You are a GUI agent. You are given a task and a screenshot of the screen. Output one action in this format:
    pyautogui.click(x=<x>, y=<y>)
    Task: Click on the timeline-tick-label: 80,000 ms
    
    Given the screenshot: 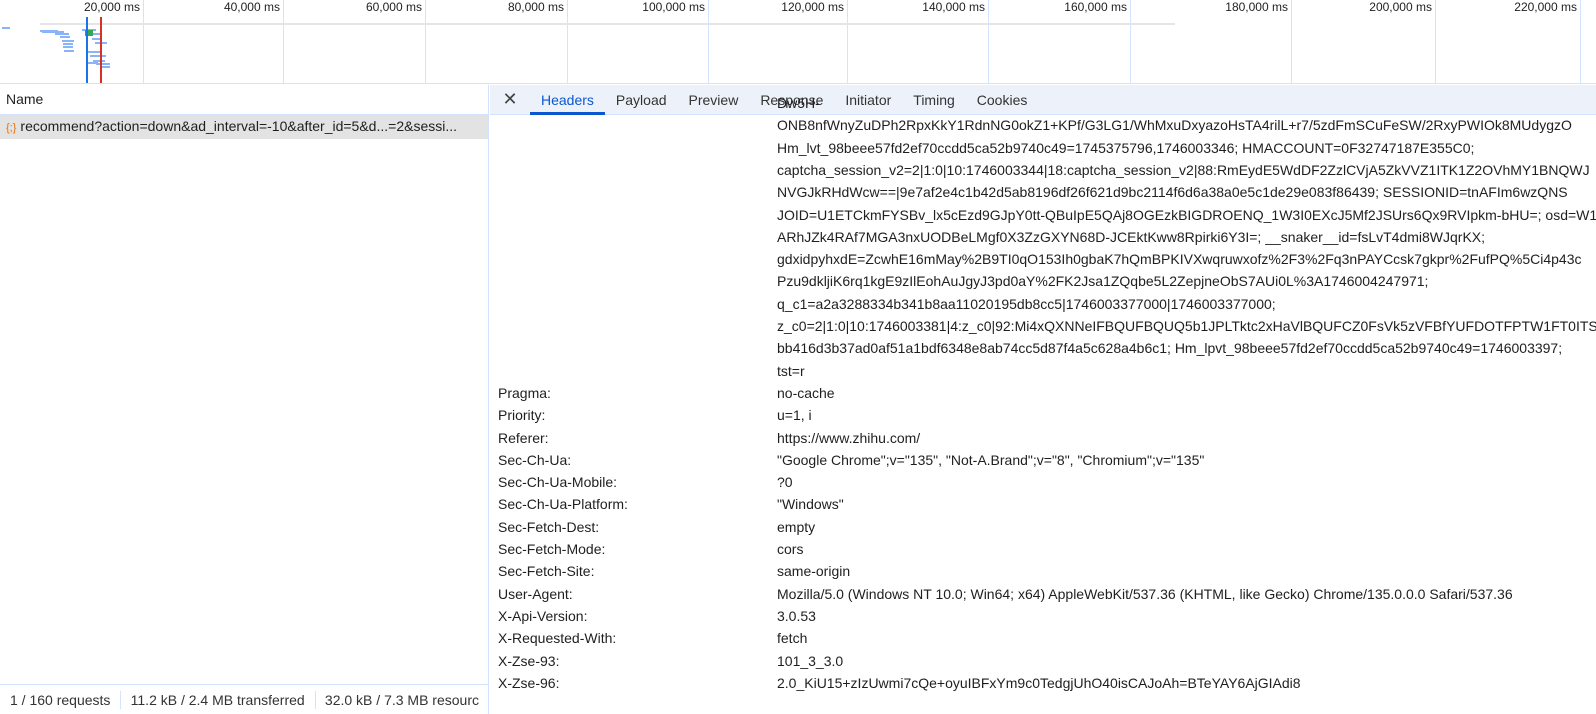 What is the action you would take?
    pyautogui.click(x=535, y=7)
    